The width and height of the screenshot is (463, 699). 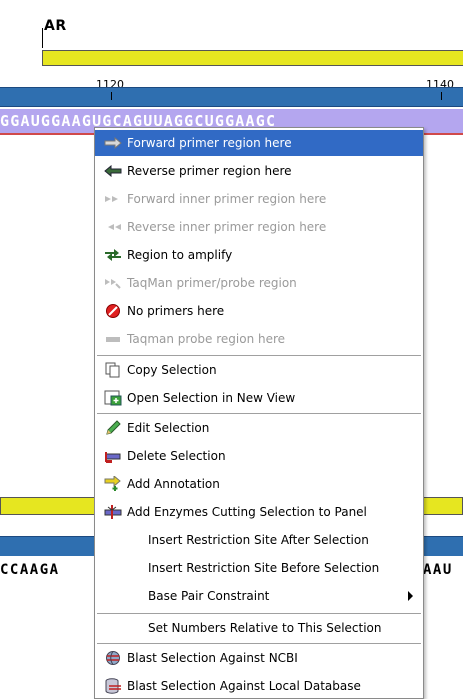 I want to click on menu-item-insert-site-after: Insert Restriction Site After Selection, so click(x=259, y=540).